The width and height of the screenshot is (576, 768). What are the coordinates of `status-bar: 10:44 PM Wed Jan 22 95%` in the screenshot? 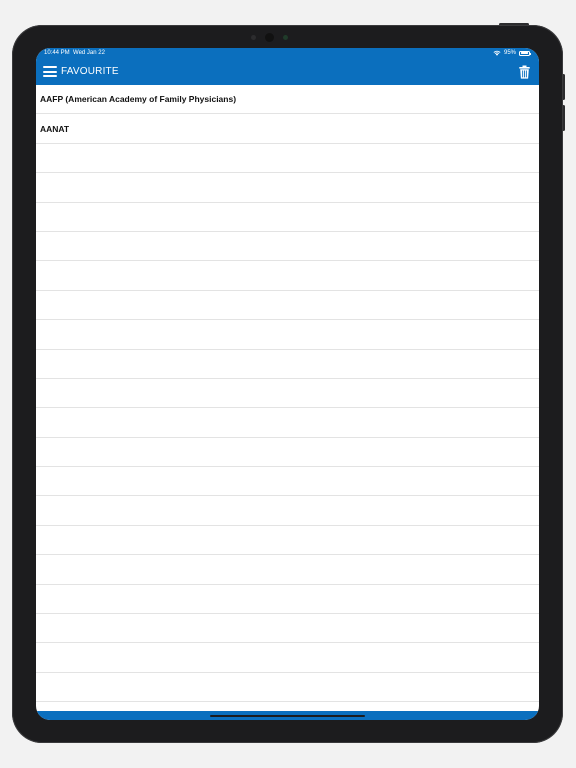 It's located at (287, 55).